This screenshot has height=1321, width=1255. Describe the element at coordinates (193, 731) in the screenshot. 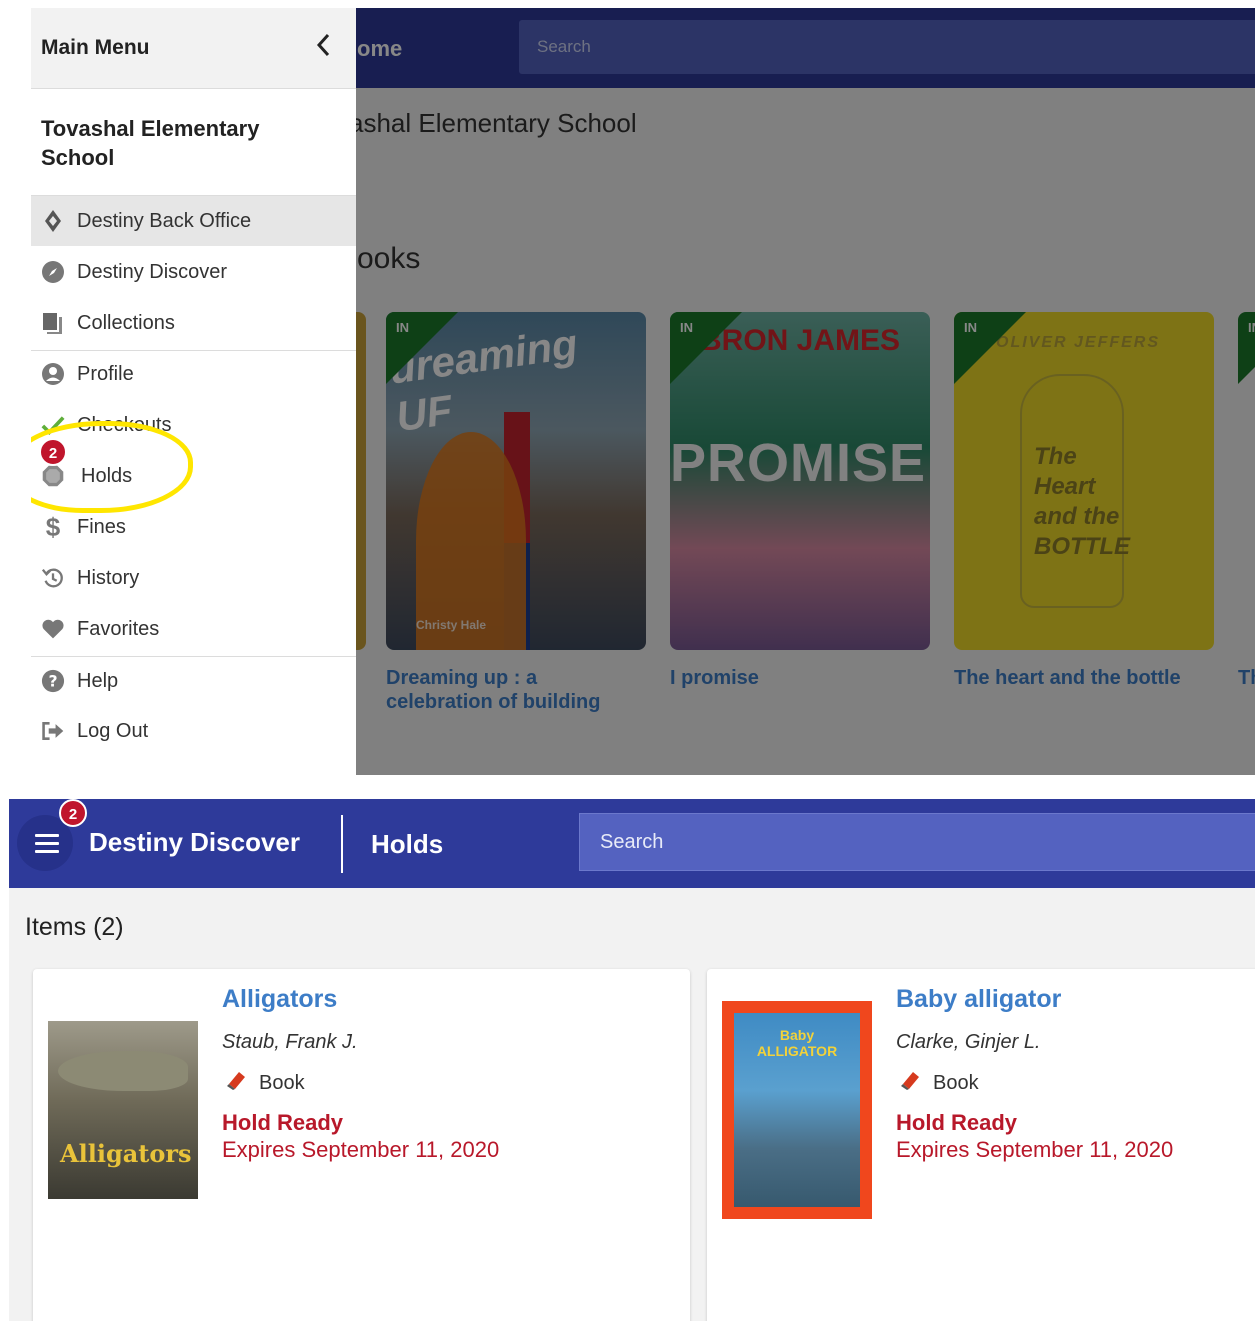

I see `menu-item-log-out: Log Out` at that location.